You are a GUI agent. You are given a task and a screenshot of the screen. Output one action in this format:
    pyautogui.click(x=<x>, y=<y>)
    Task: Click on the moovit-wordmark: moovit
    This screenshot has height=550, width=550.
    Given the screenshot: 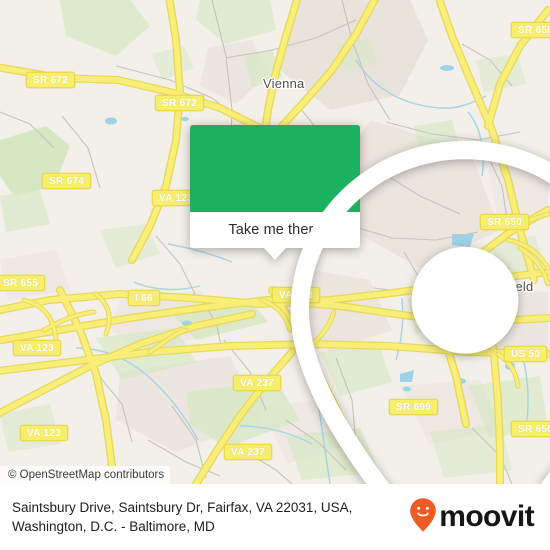 What is the action you would take?
    pyautogui.click(x=486, y=516)
    